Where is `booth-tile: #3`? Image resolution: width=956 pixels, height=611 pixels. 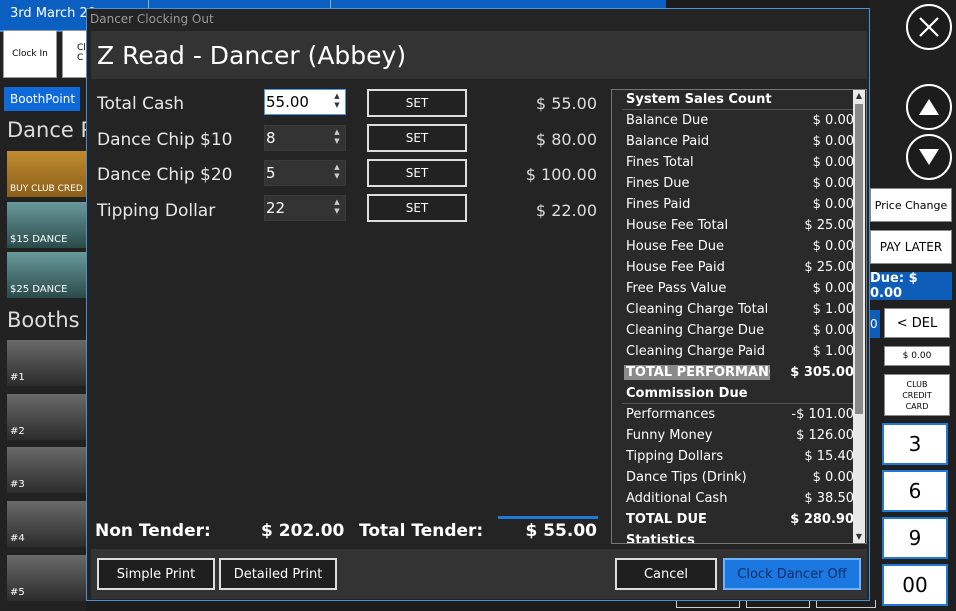 booth-tile: #3 is located at coordinates (46, 470).